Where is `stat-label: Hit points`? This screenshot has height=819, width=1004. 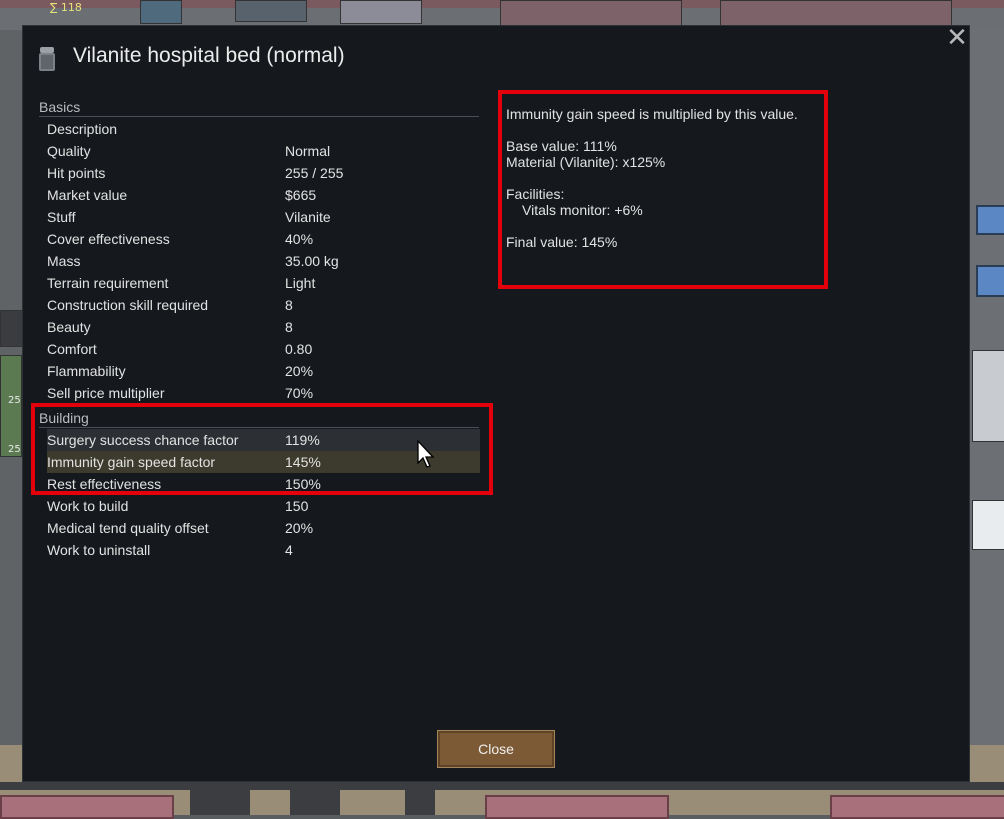 stat-label: Hit points is located at coordinates (76, 173).